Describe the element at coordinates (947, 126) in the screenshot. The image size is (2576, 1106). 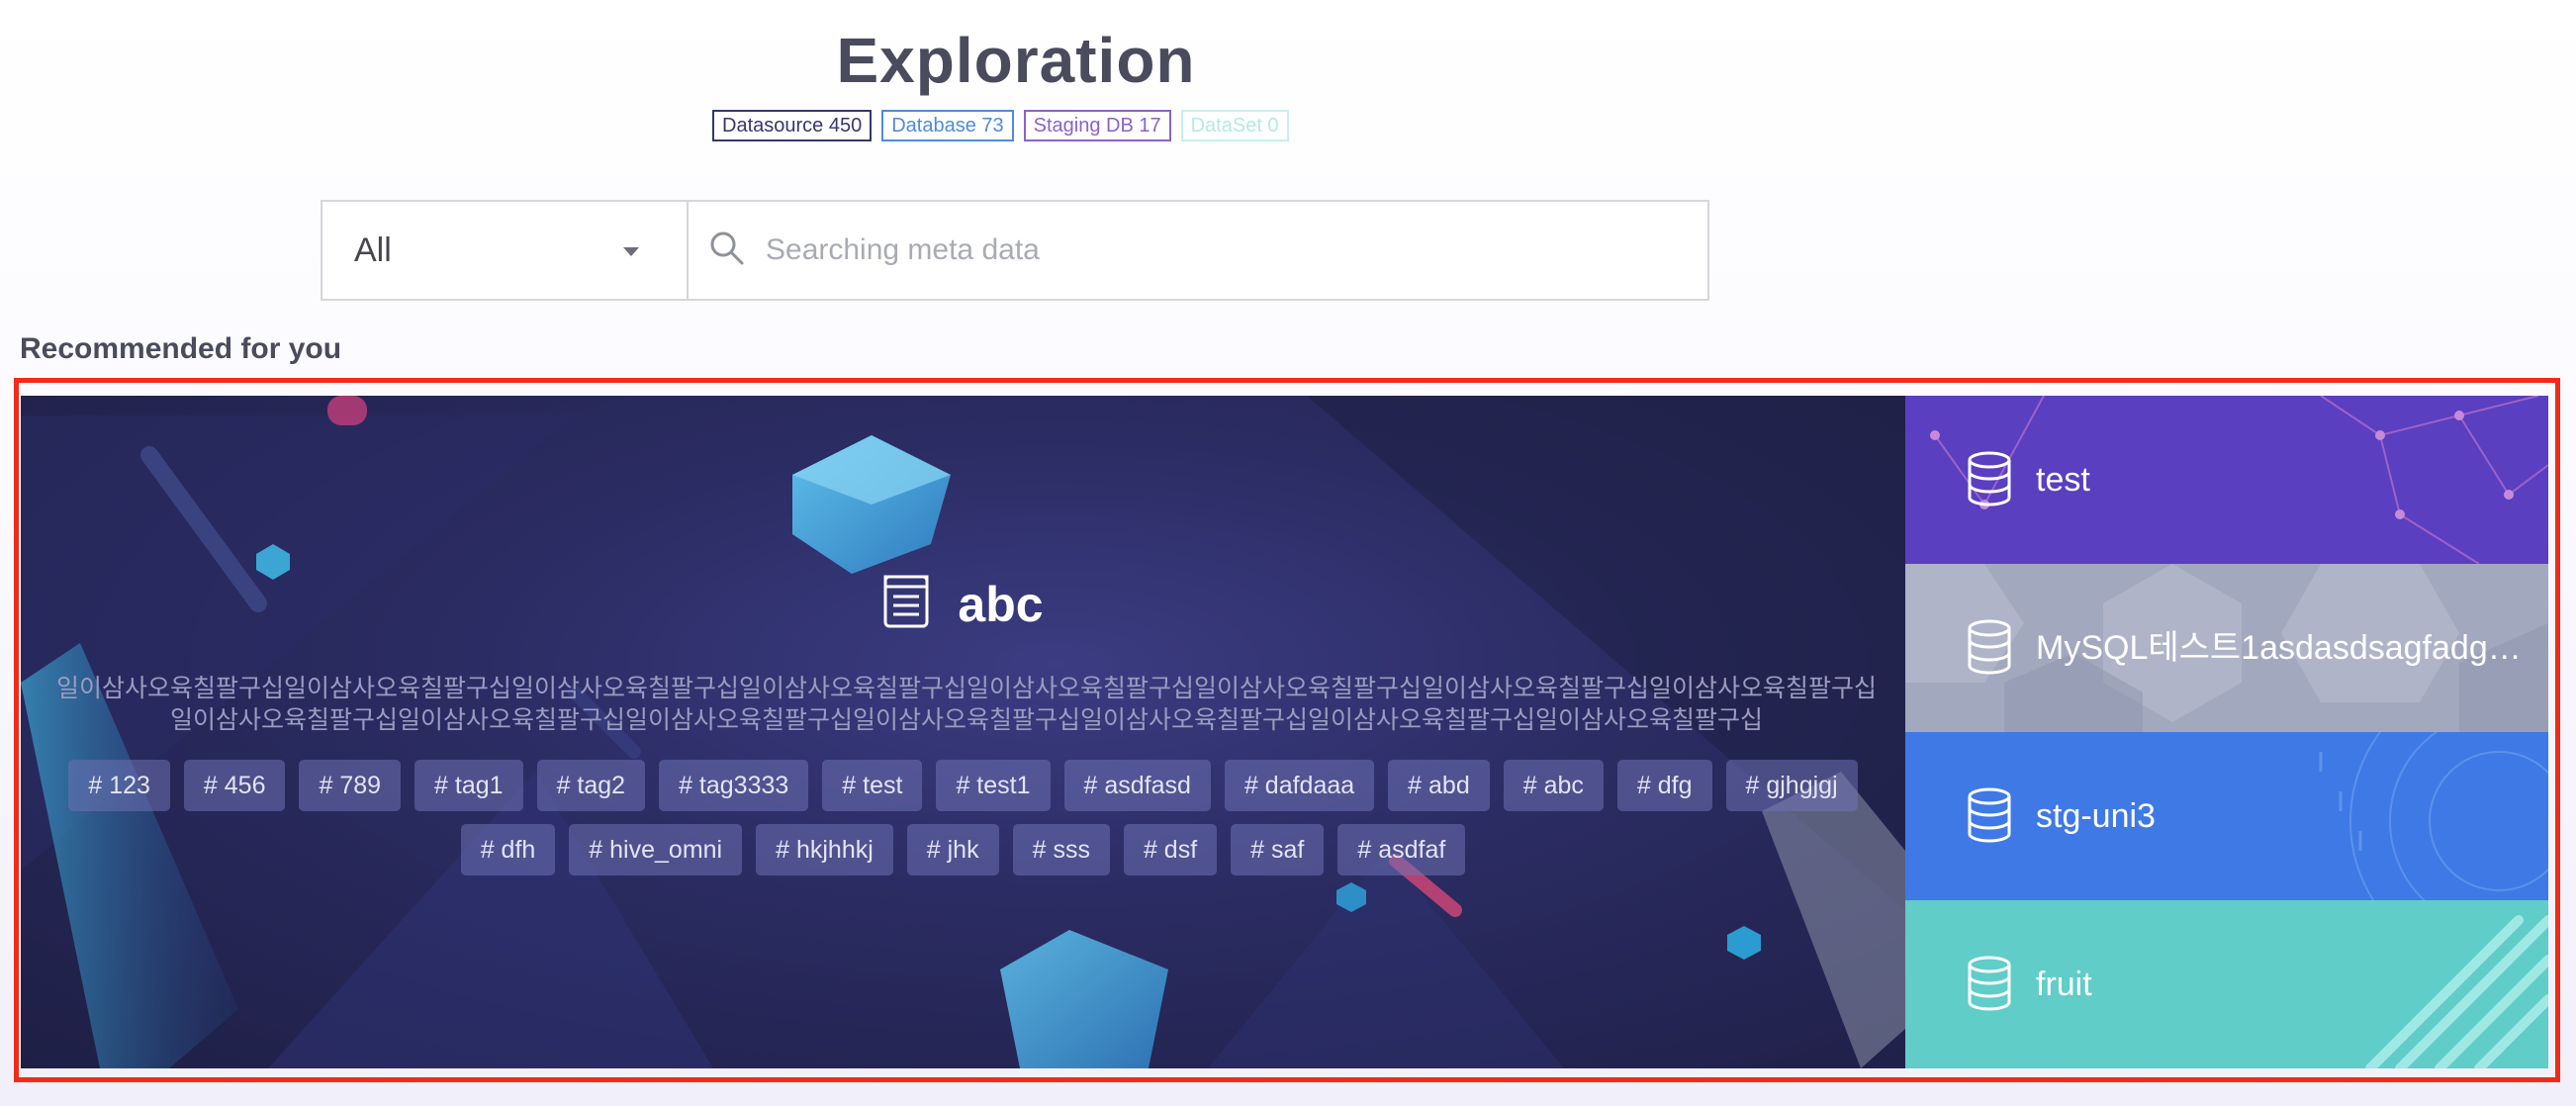
I see `database-count-badge: Database 73` at that location.